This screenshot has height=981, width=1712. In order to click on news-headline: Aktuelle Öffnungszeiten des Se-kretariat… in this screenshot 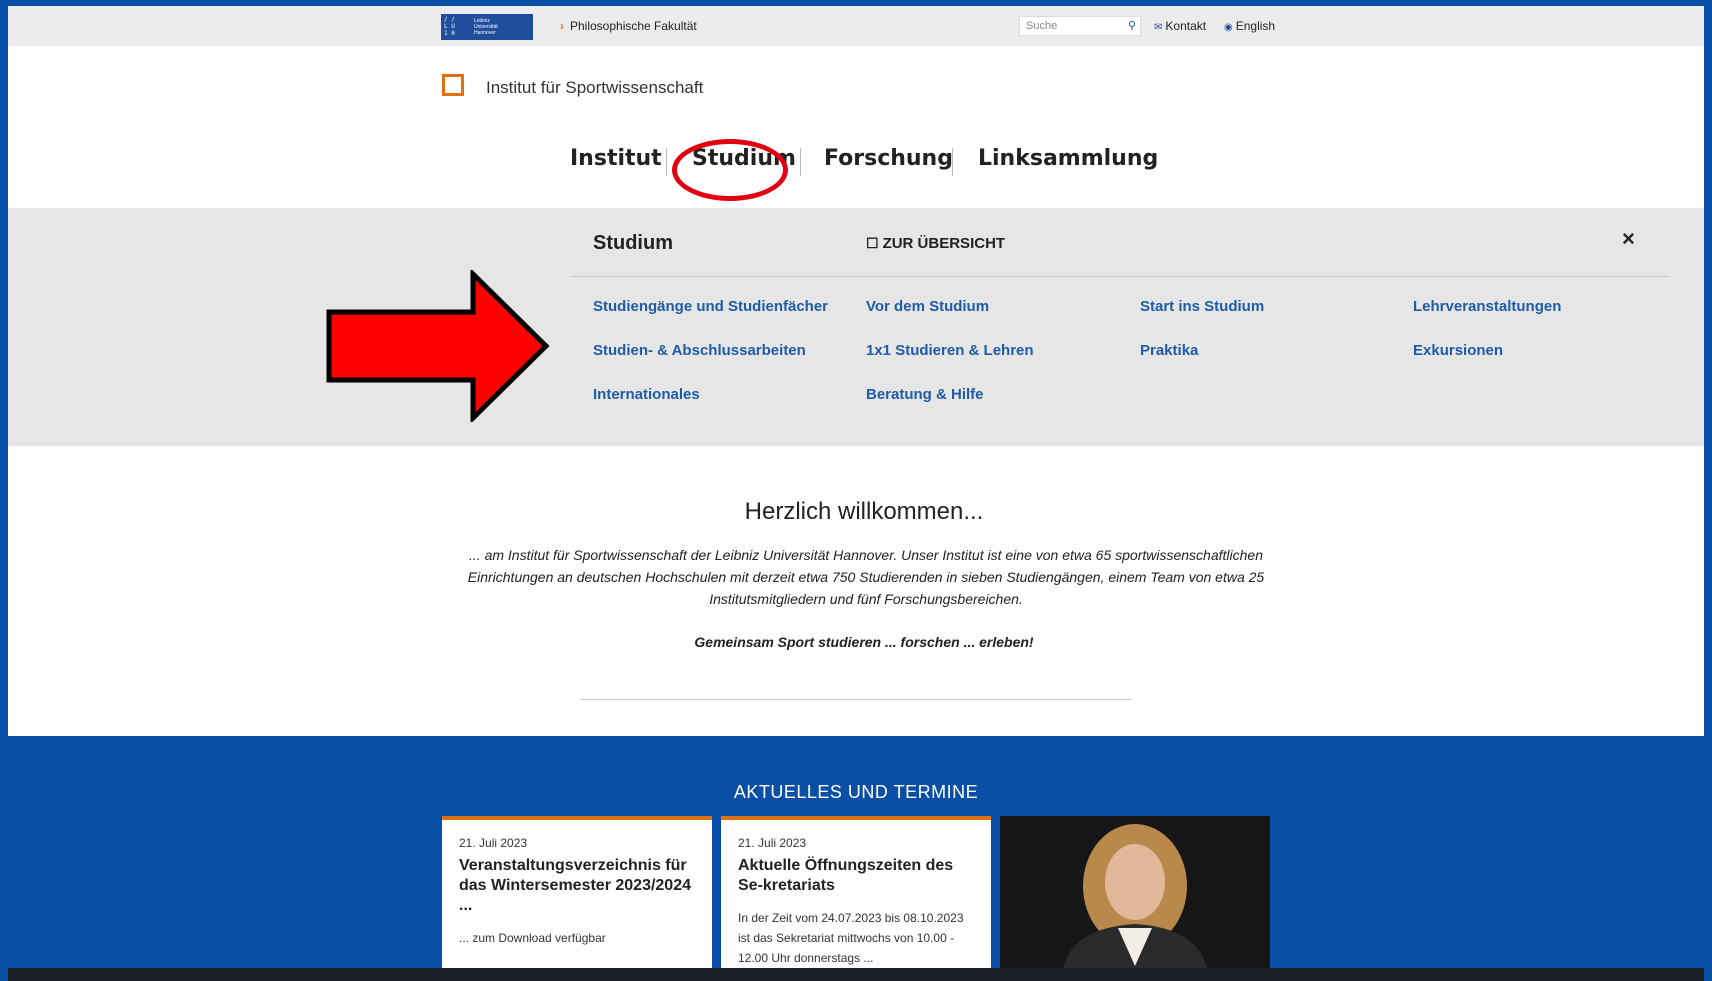, I will do `click(856, 876)`.